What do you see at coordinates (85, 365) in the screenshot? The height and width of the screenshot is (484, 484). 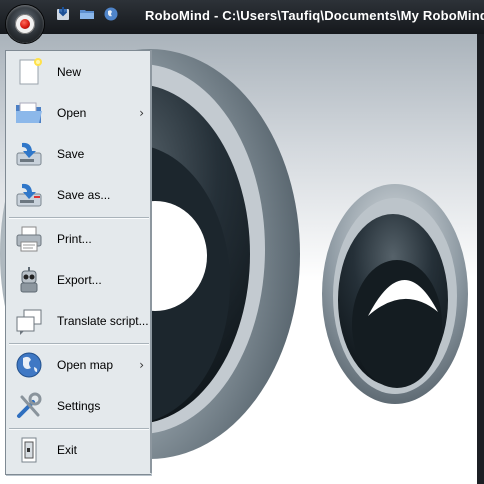 I see `menu-item-label: Open map` at bounding box center [85, 365].